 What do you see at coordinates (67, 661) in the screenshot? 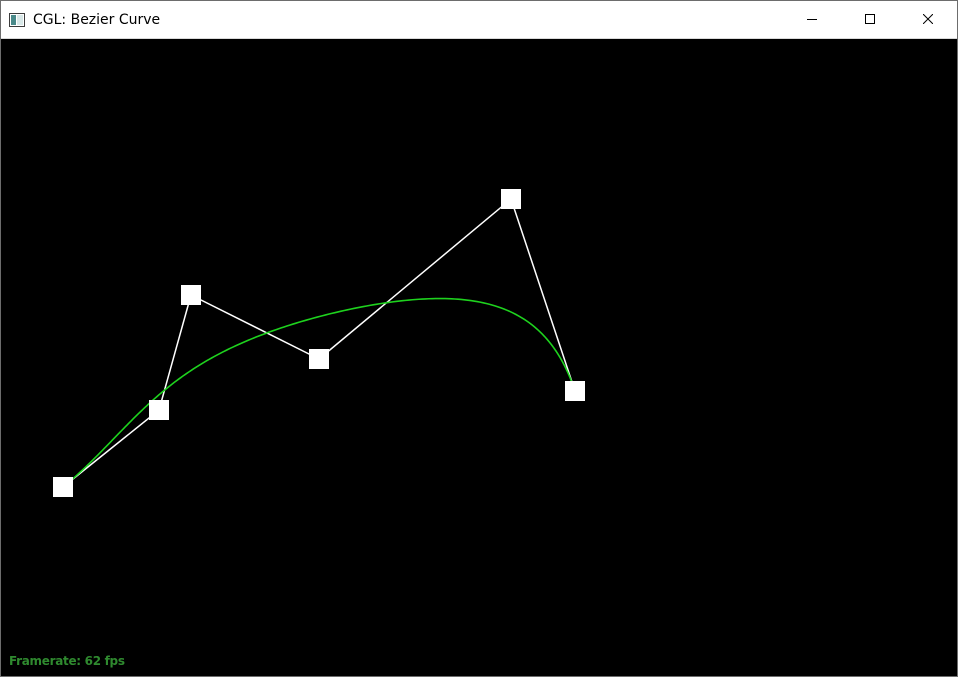
I see `framerate-label: Framerate: 62 fps` at bounding box center [67, 661].